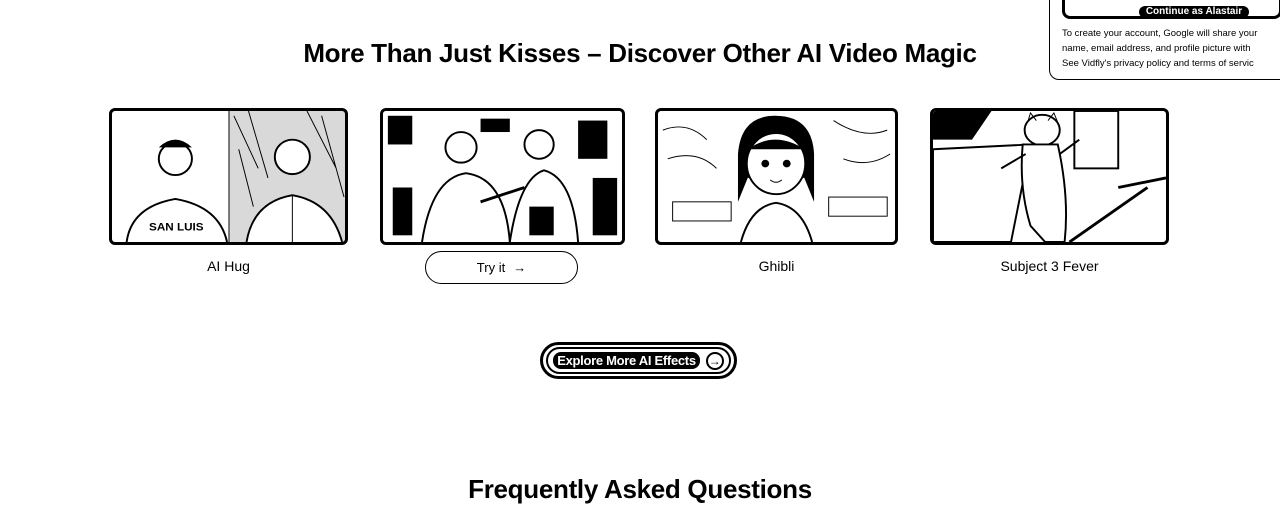  I want to click on try-it-label: Try it, so click(491, 267).